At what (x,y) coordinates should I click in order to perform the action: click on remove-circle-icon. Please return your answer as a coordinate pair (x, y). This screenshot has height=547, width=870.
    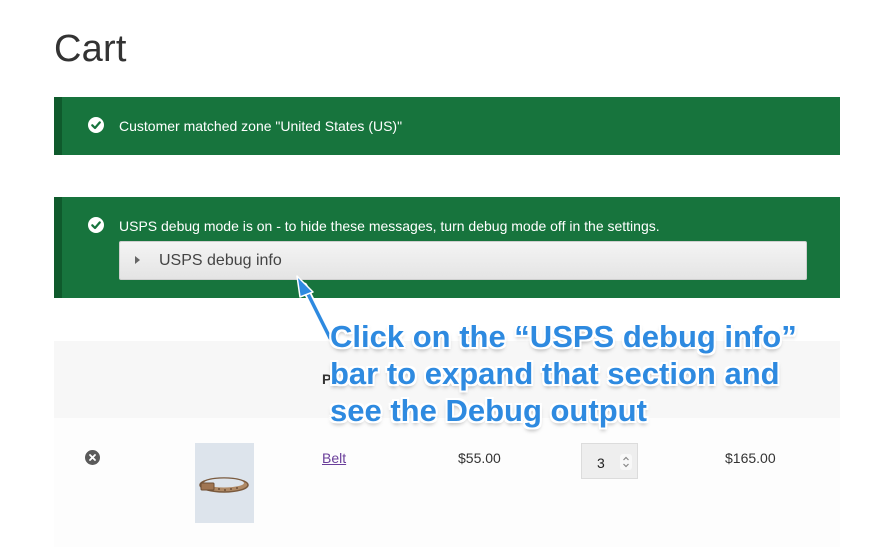
    Looking at the image, I should click on (92, 457).